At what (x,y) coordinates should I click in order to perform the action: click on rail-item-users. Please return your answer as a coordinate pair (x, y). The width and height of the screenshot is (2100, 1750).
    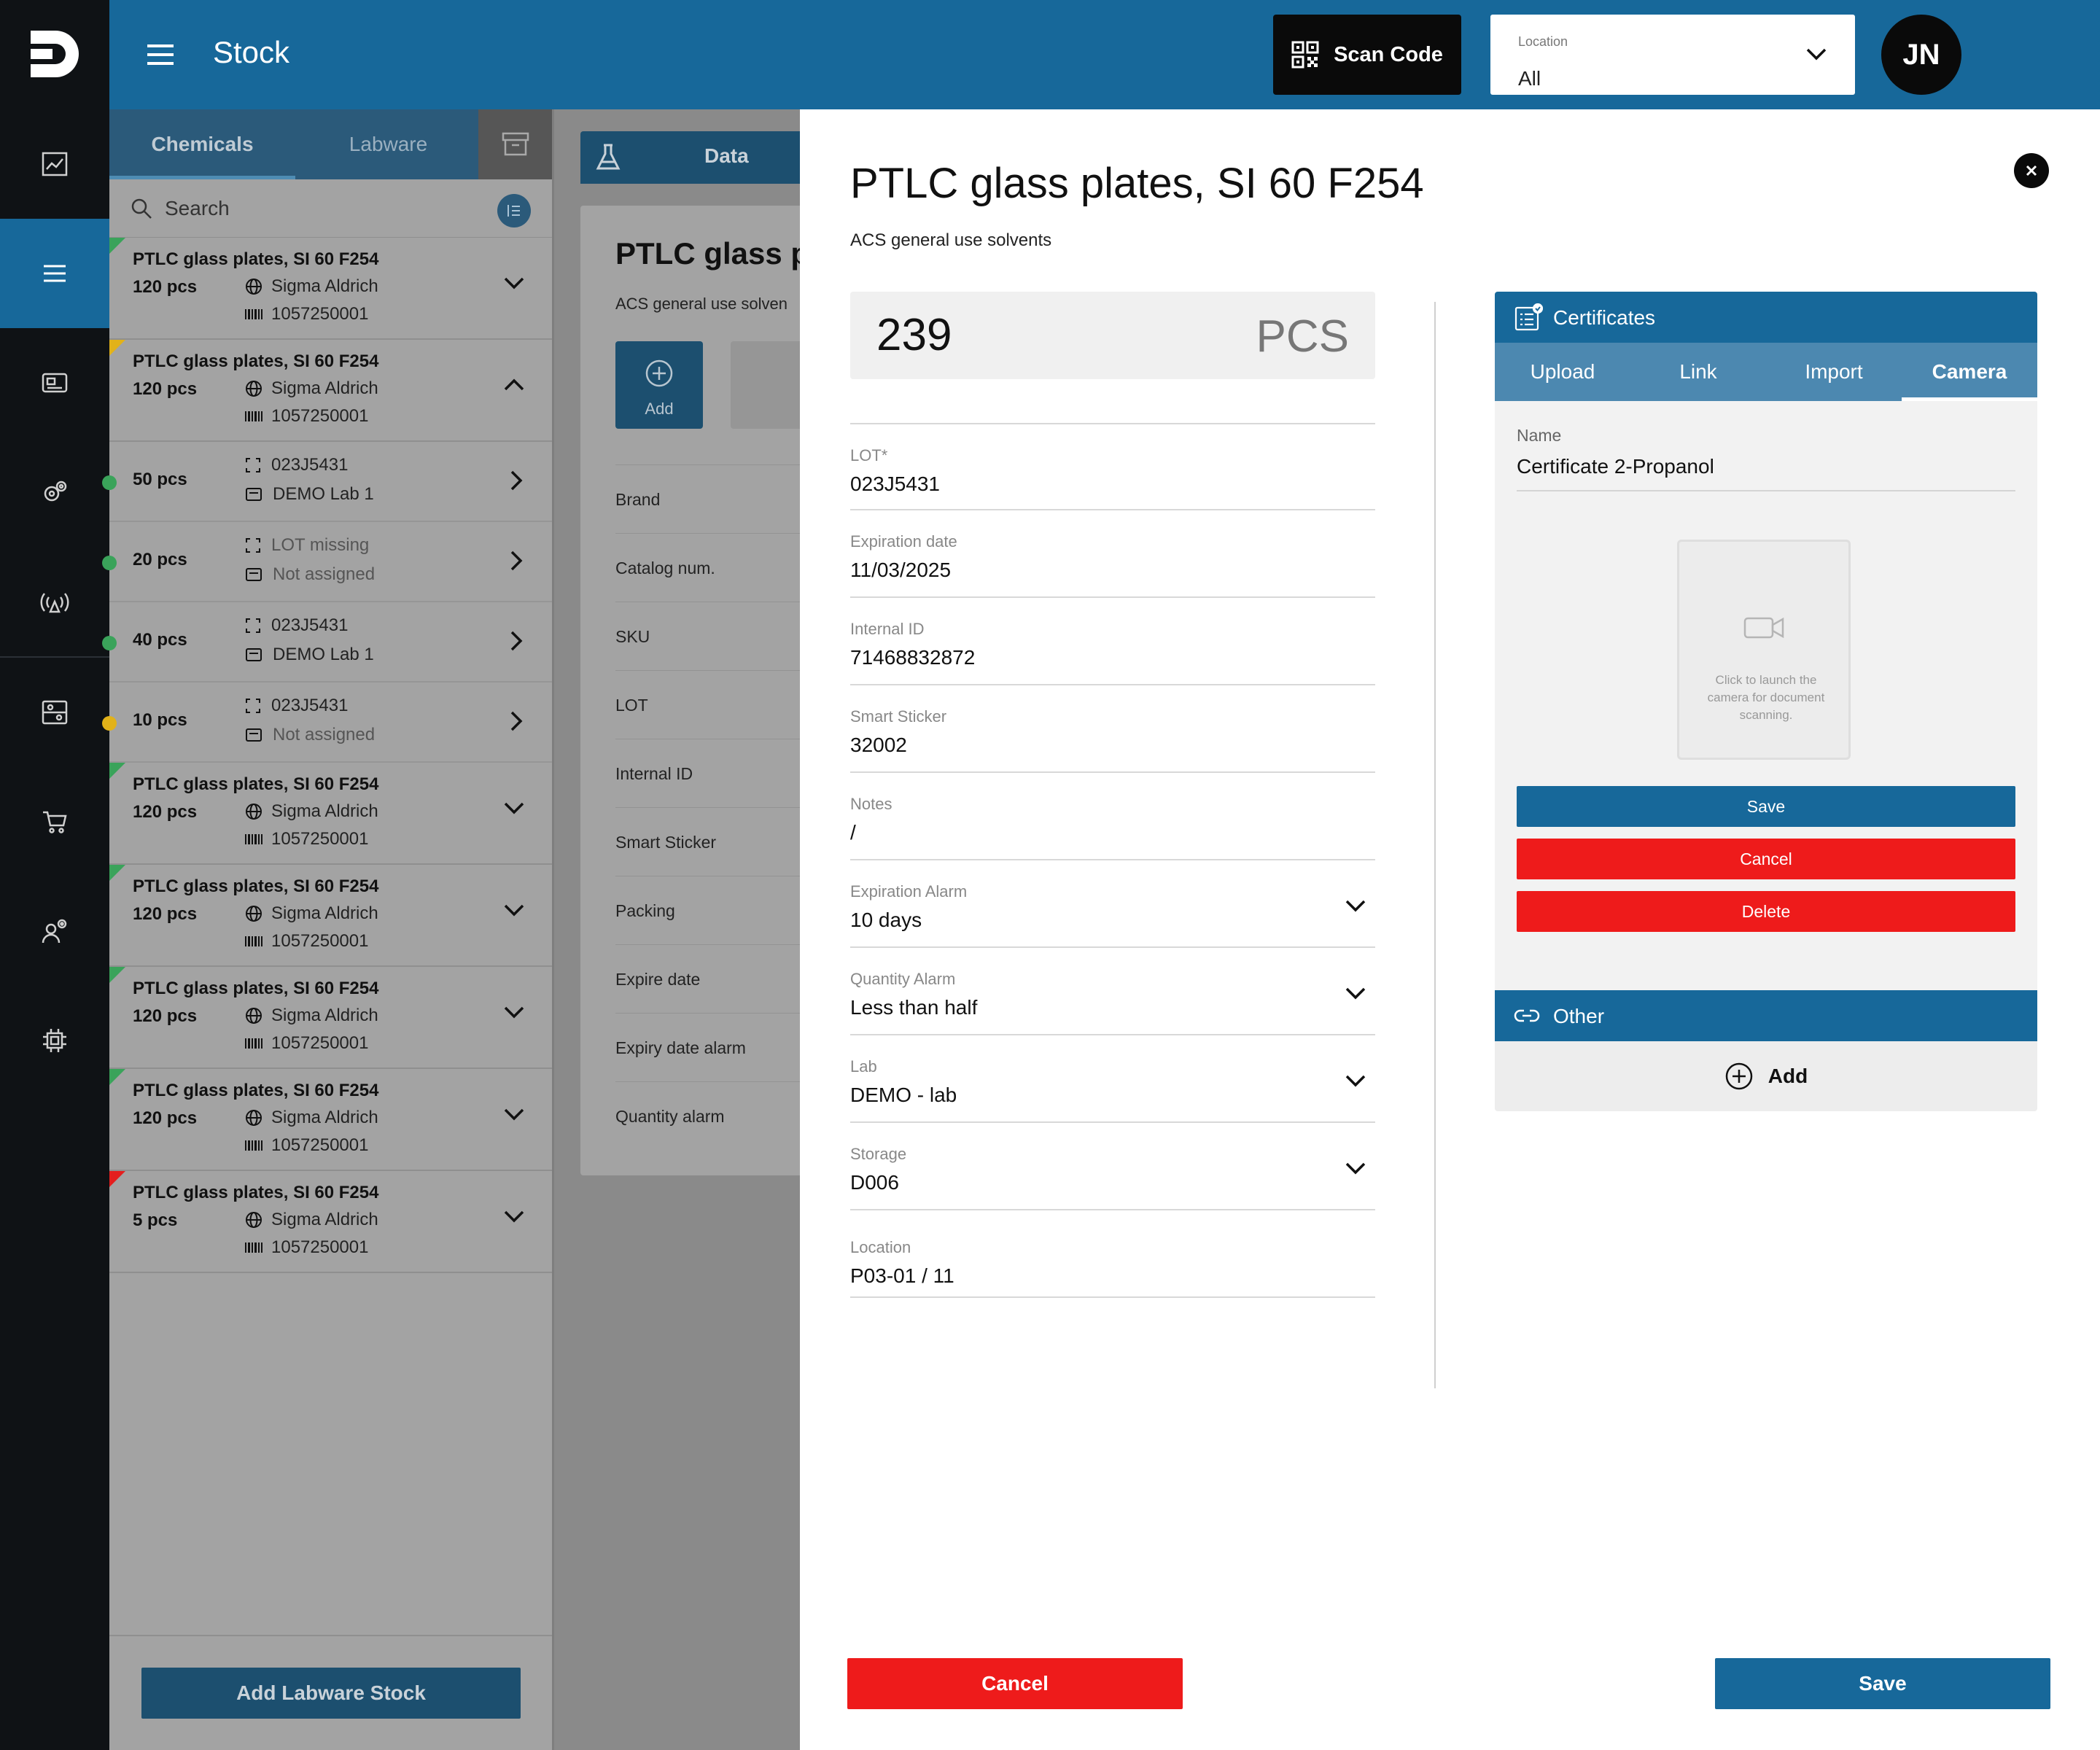
    Looking at the image, I should click on (54, 931).